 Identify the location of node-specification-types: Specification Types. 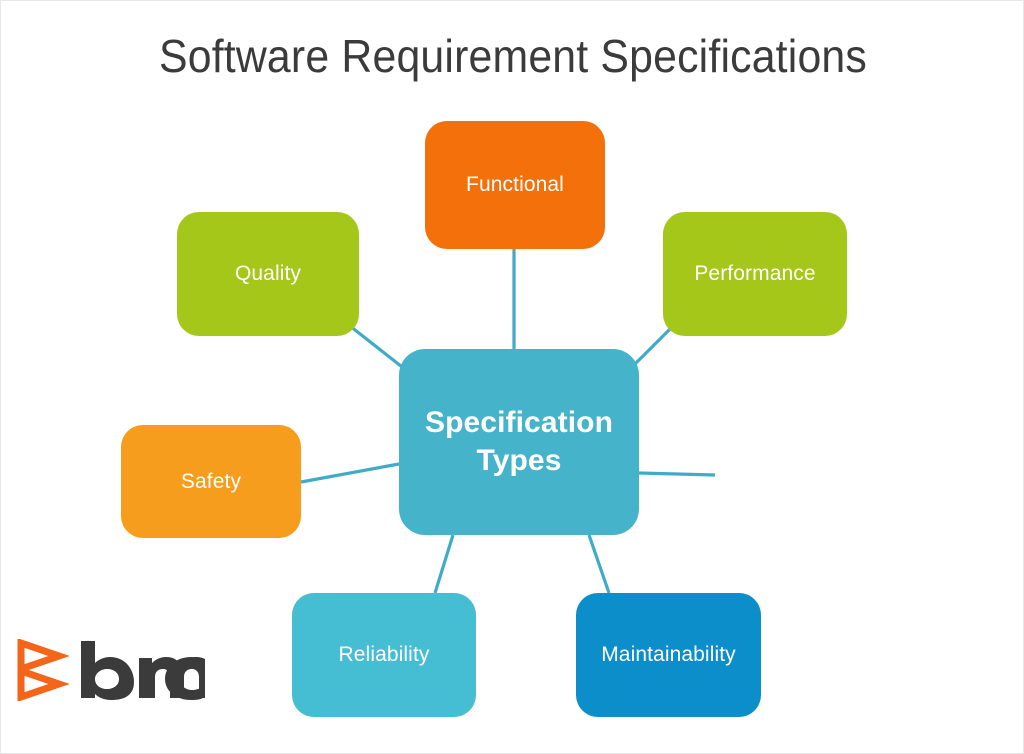
(519, 442).